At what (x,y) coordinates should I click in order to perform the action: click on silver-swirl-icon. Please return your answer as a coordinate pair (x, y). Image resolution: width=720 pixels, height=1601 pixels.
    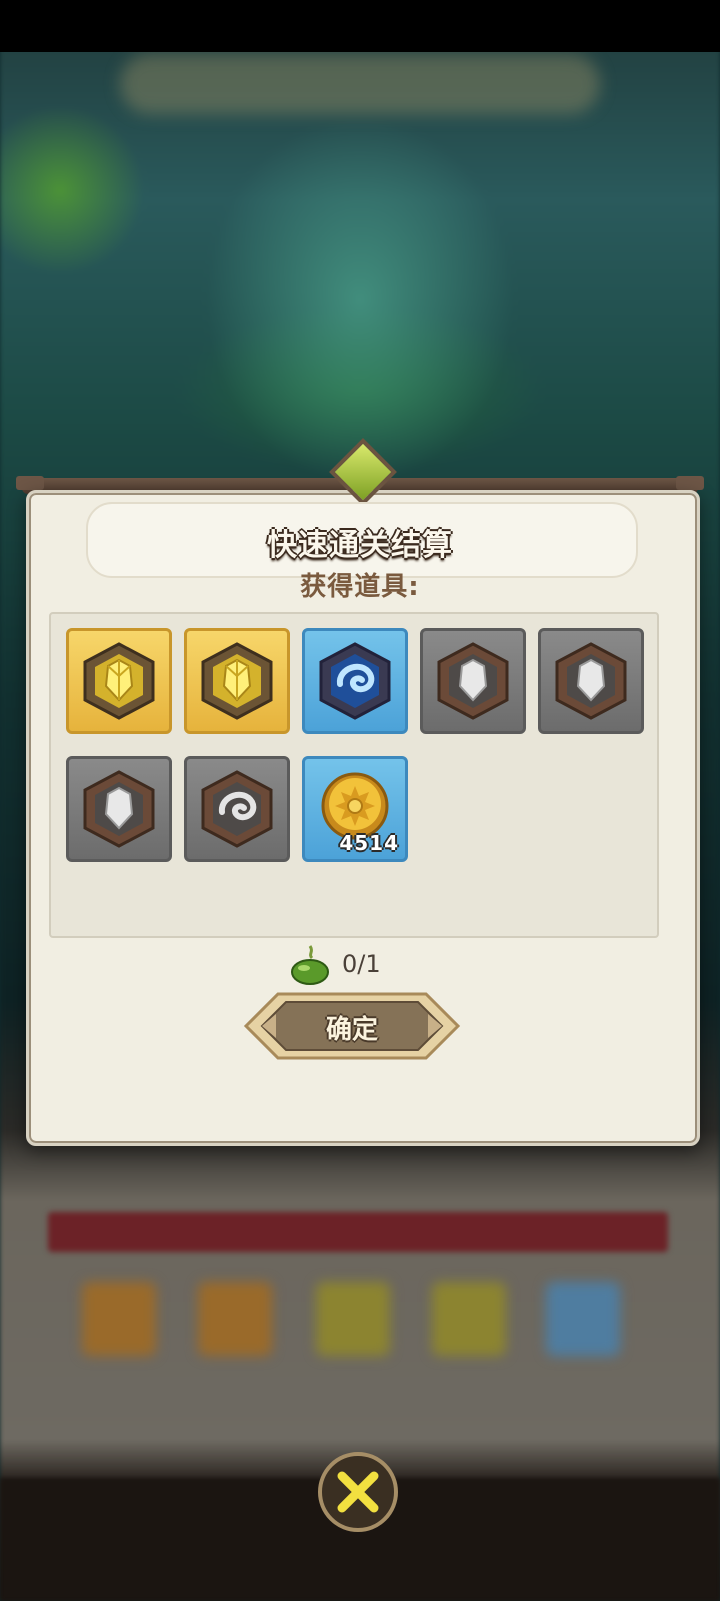
    Looking at the image, I should click on (237, 809).